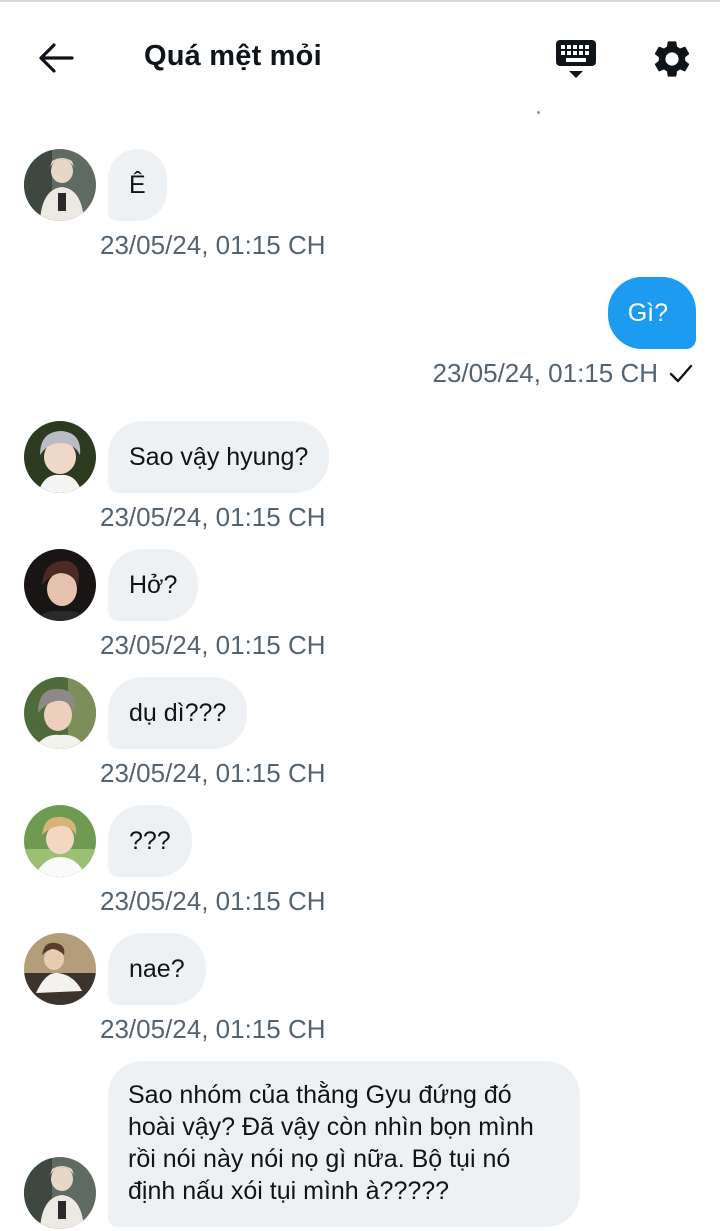 The width and height of the screenshot is (720, 1231). What do you see at coordinates (150, 841) in the screenshot?
I see `message-bubble: ???` at bounding box center [150, 841].